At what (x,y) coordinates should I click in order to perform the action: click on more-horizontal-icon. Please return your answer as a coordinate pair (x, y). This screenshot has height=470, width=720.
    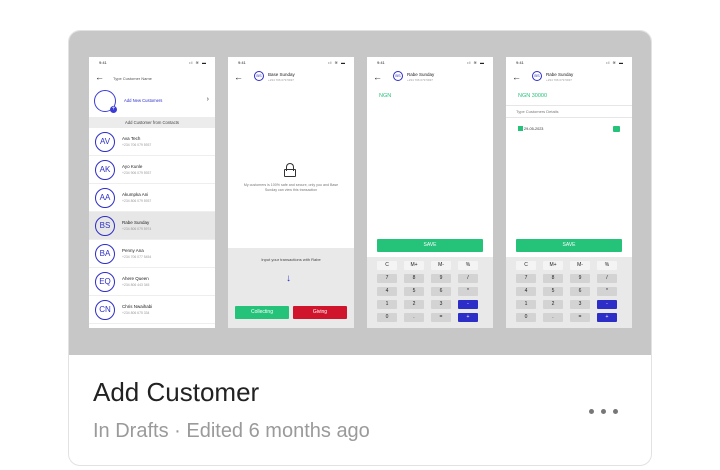
    Looking at the image, I should click on (605, 411).